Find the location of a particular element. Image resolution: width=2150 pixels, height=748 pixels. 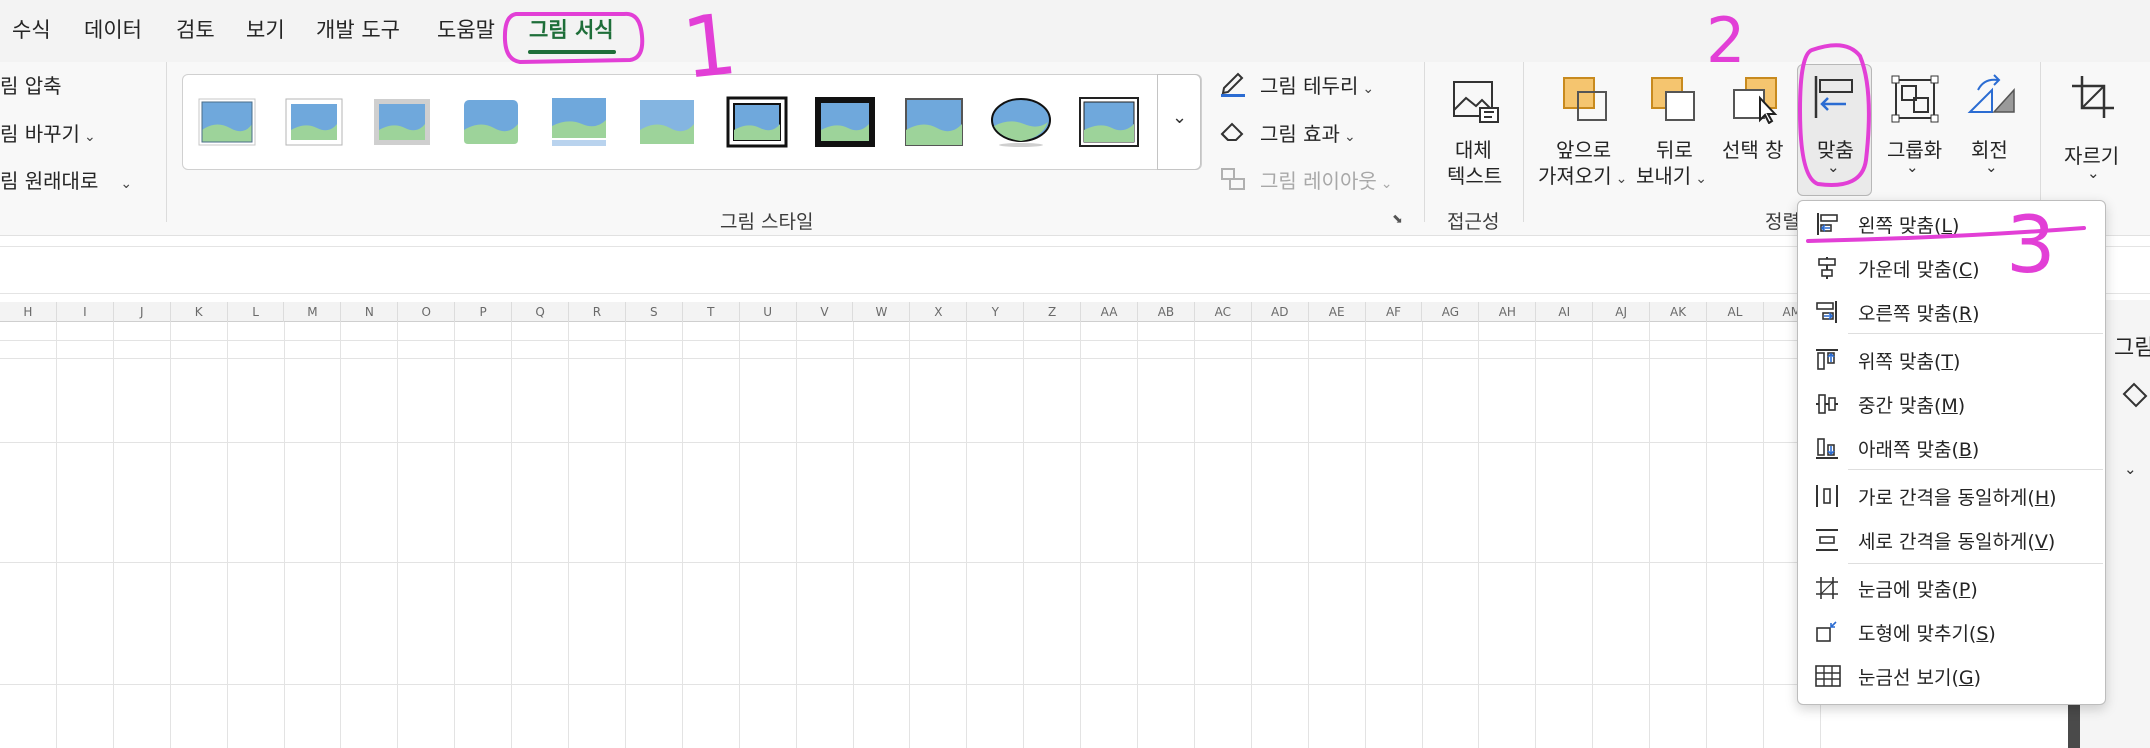

column-header: X is located at coordinates (939, 312).